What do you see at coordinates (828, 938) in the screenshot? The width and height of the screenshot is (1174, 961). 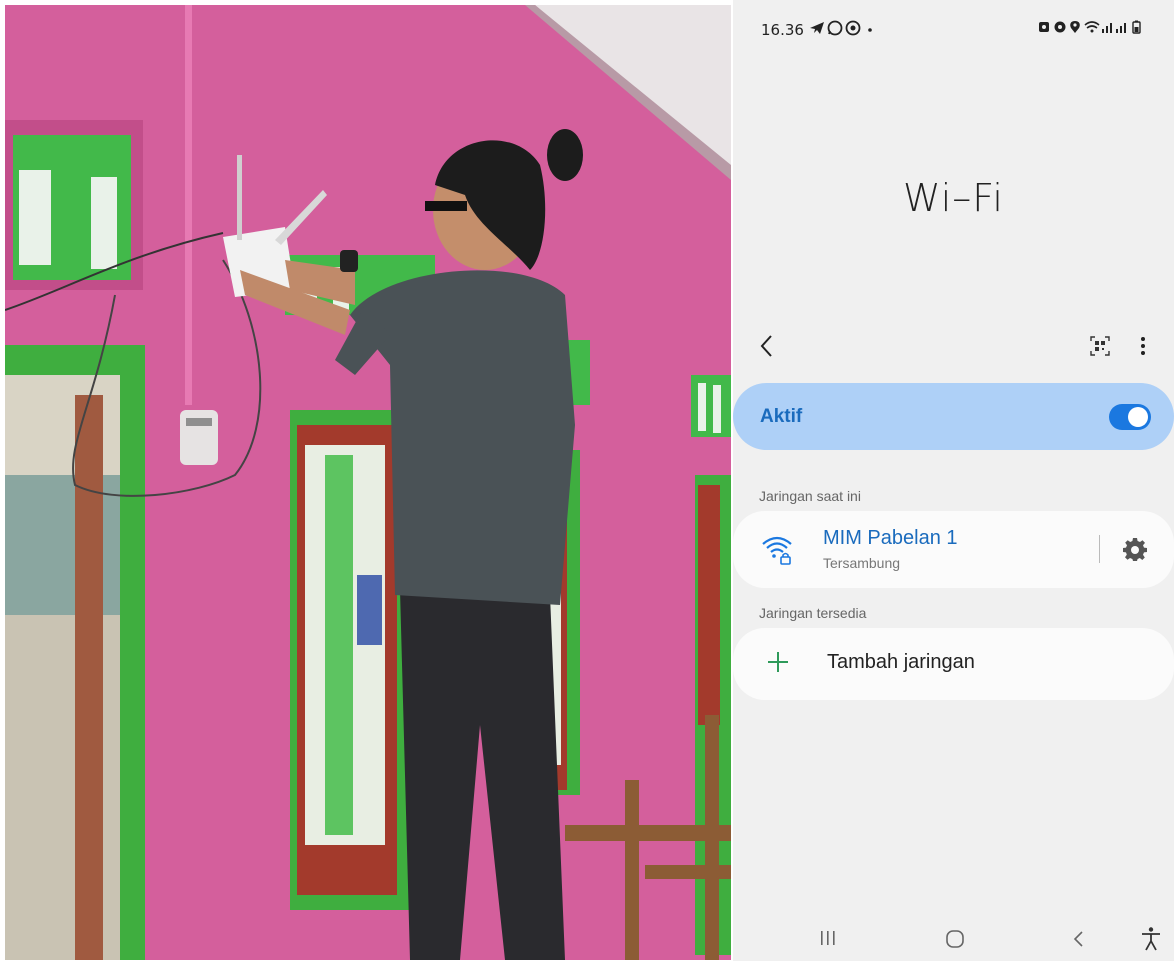 I see `recent-apps-icon` at bounding box center [828, 938].